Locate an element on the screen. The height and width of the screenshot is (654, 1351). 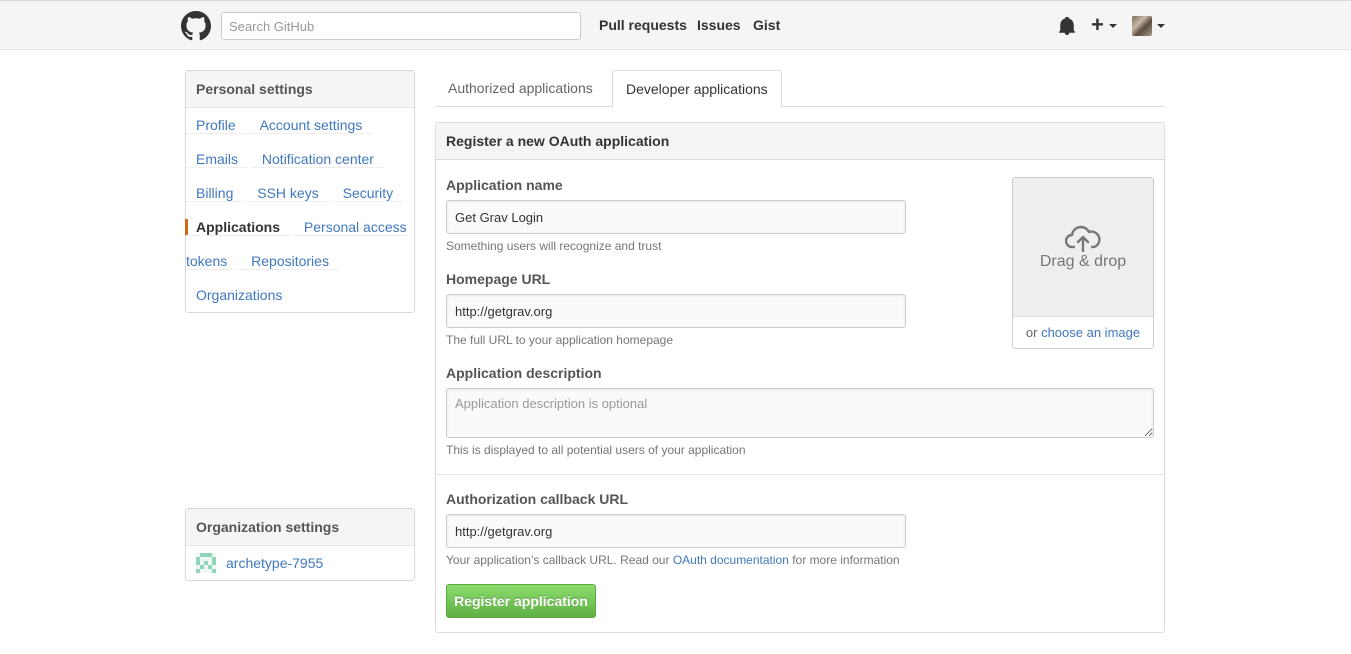
organization-settings-menu: Organization settings archetype-7955 is located at coordinates (300, 544).